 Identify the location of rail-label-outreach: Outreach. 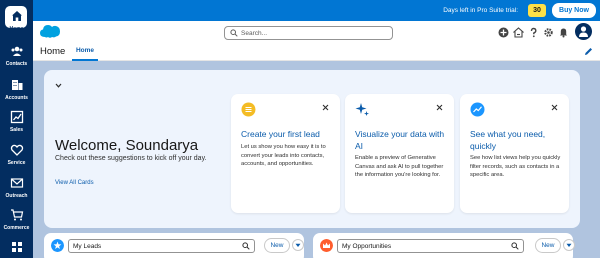
(16, 196).